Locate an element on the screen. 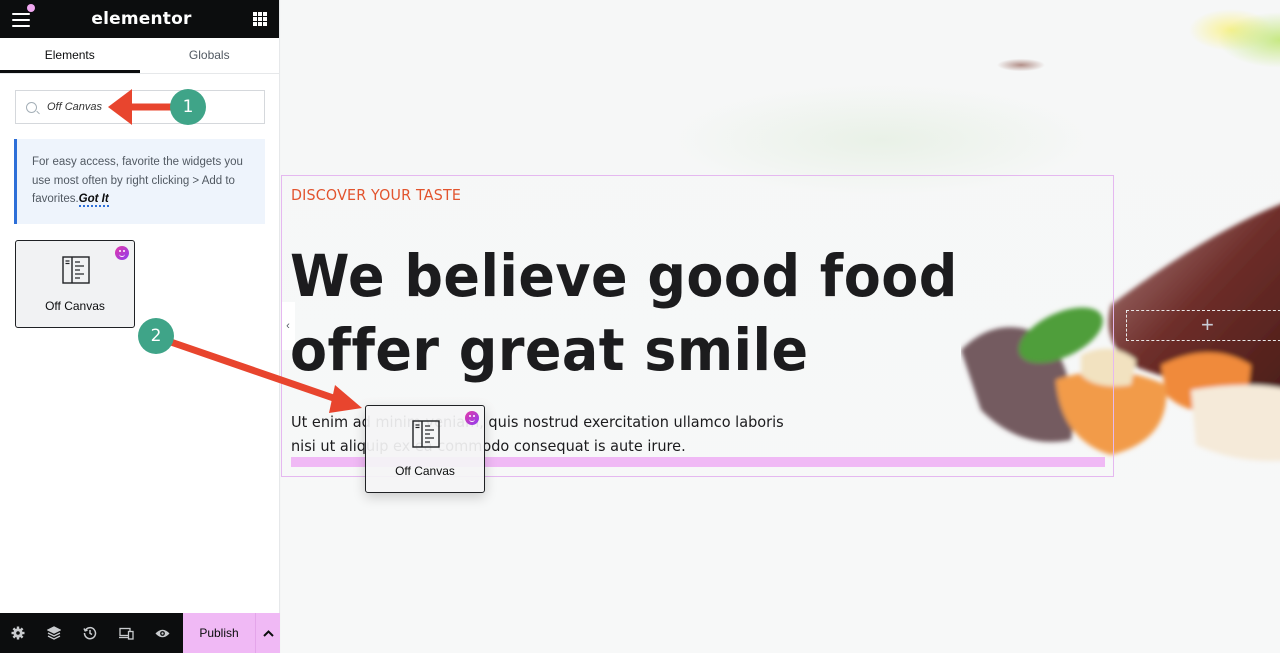  publish-button: Publish is located at coordinates (219, 633).